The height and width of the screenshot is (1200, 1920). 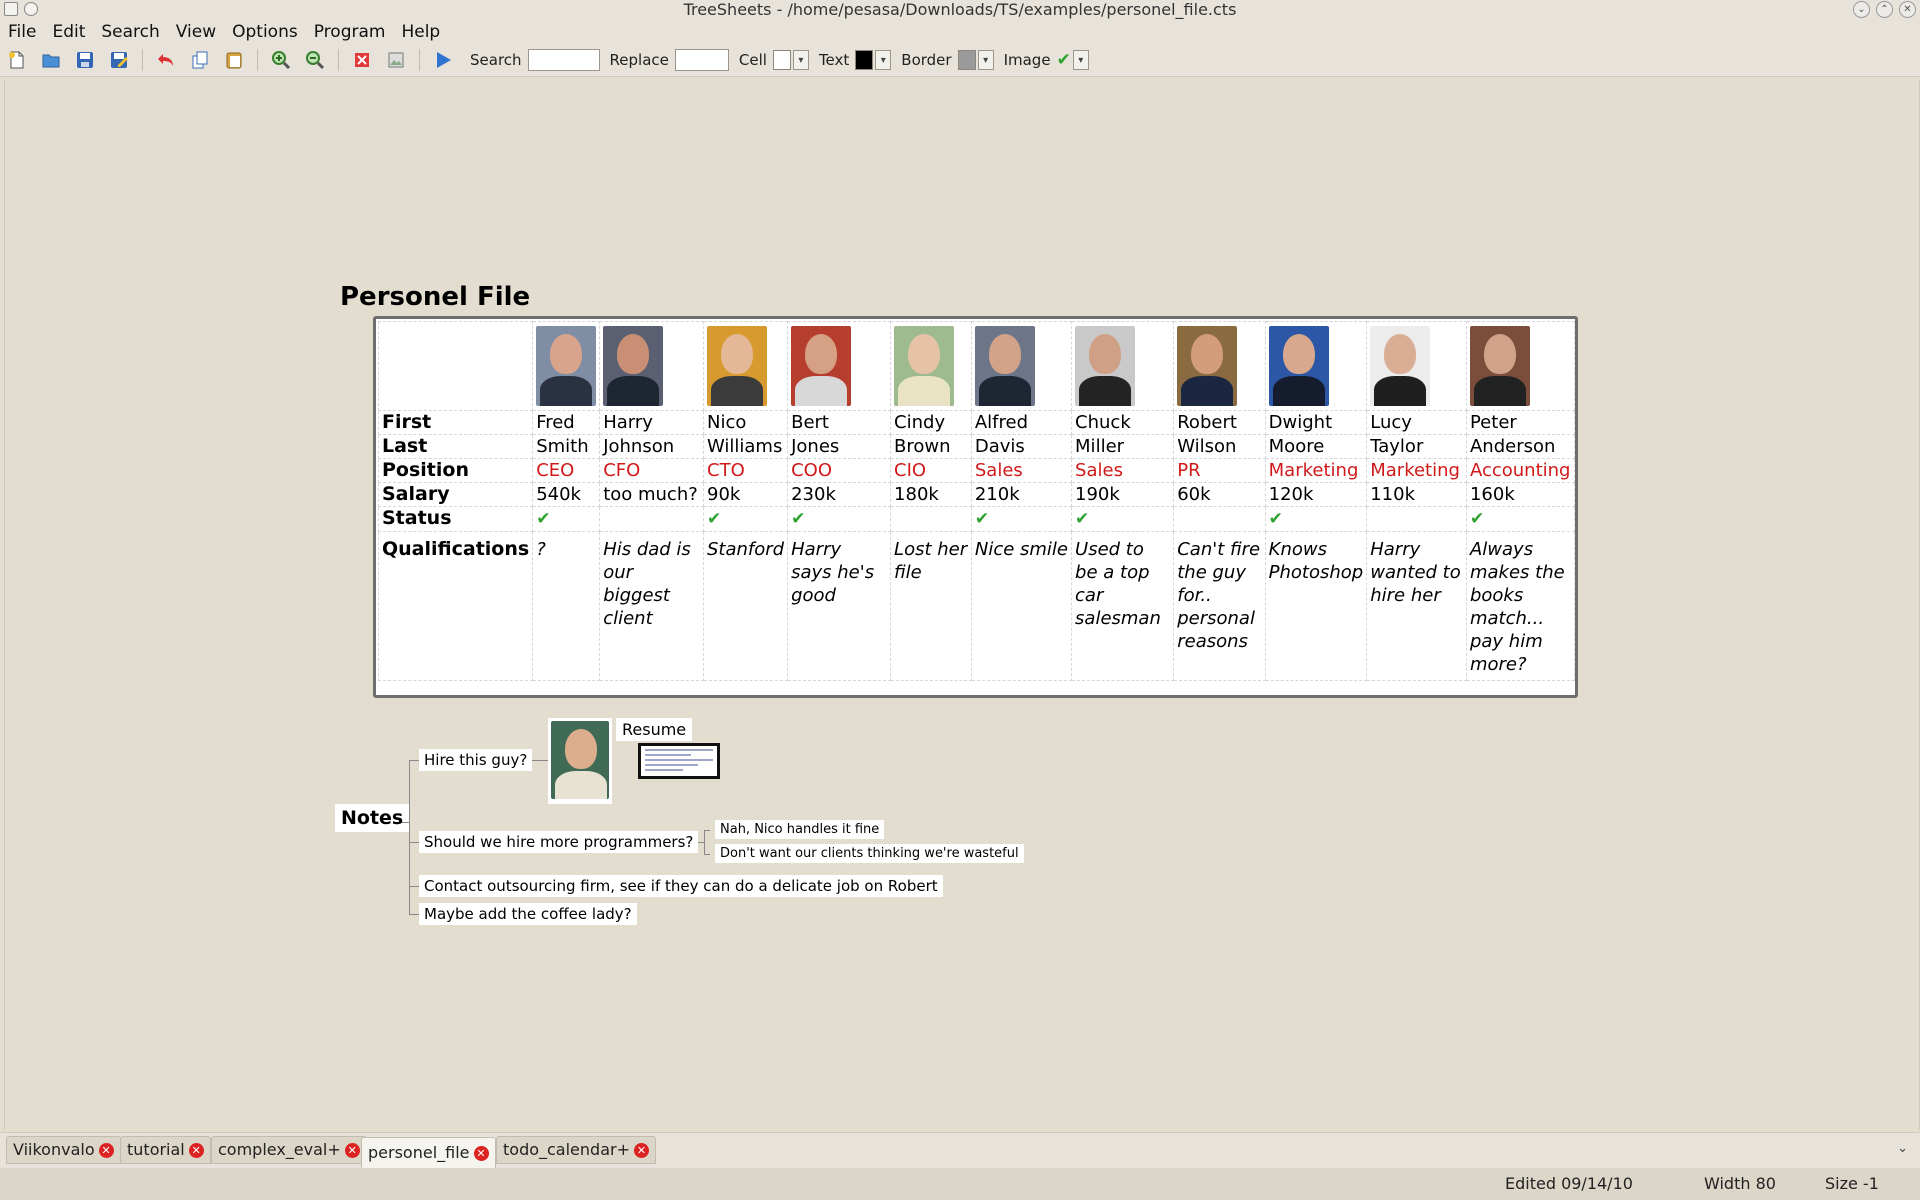 I want to click on menu-help: Help, so click(x=420, y=32).